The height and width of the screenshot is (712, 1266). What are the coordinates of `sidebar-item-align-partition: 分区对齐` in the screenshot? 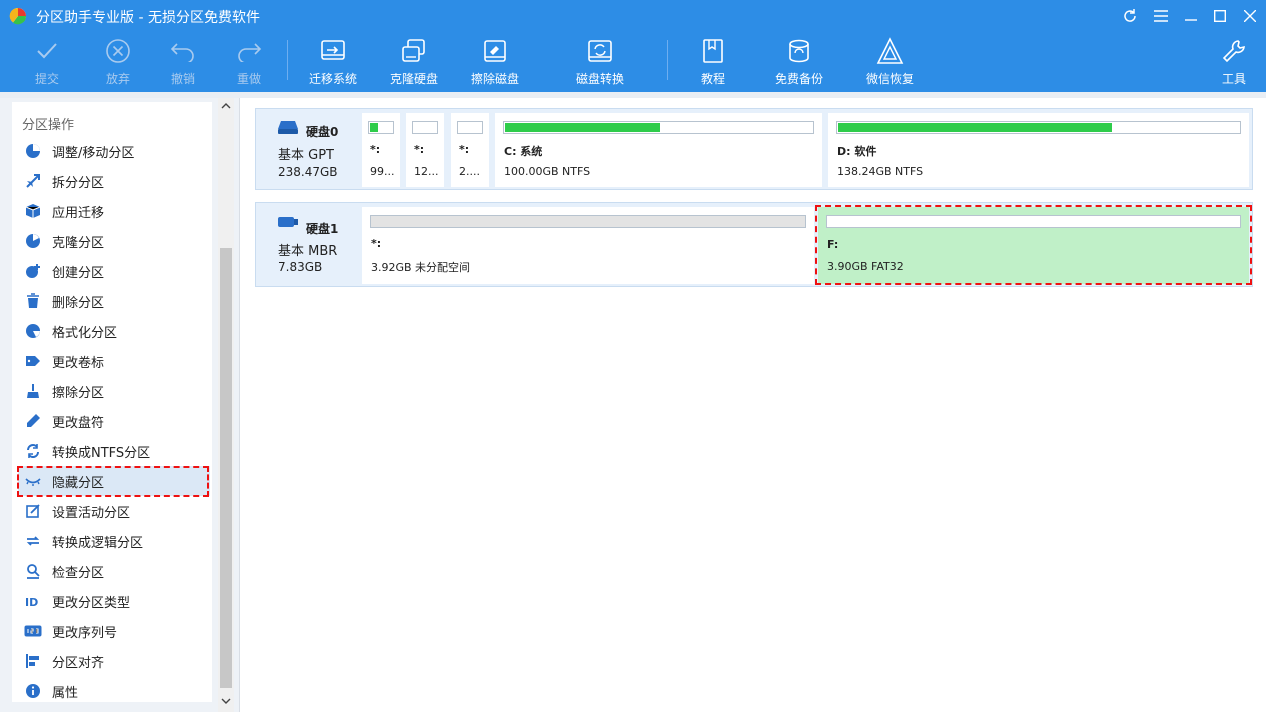 It's located at (114, 661).